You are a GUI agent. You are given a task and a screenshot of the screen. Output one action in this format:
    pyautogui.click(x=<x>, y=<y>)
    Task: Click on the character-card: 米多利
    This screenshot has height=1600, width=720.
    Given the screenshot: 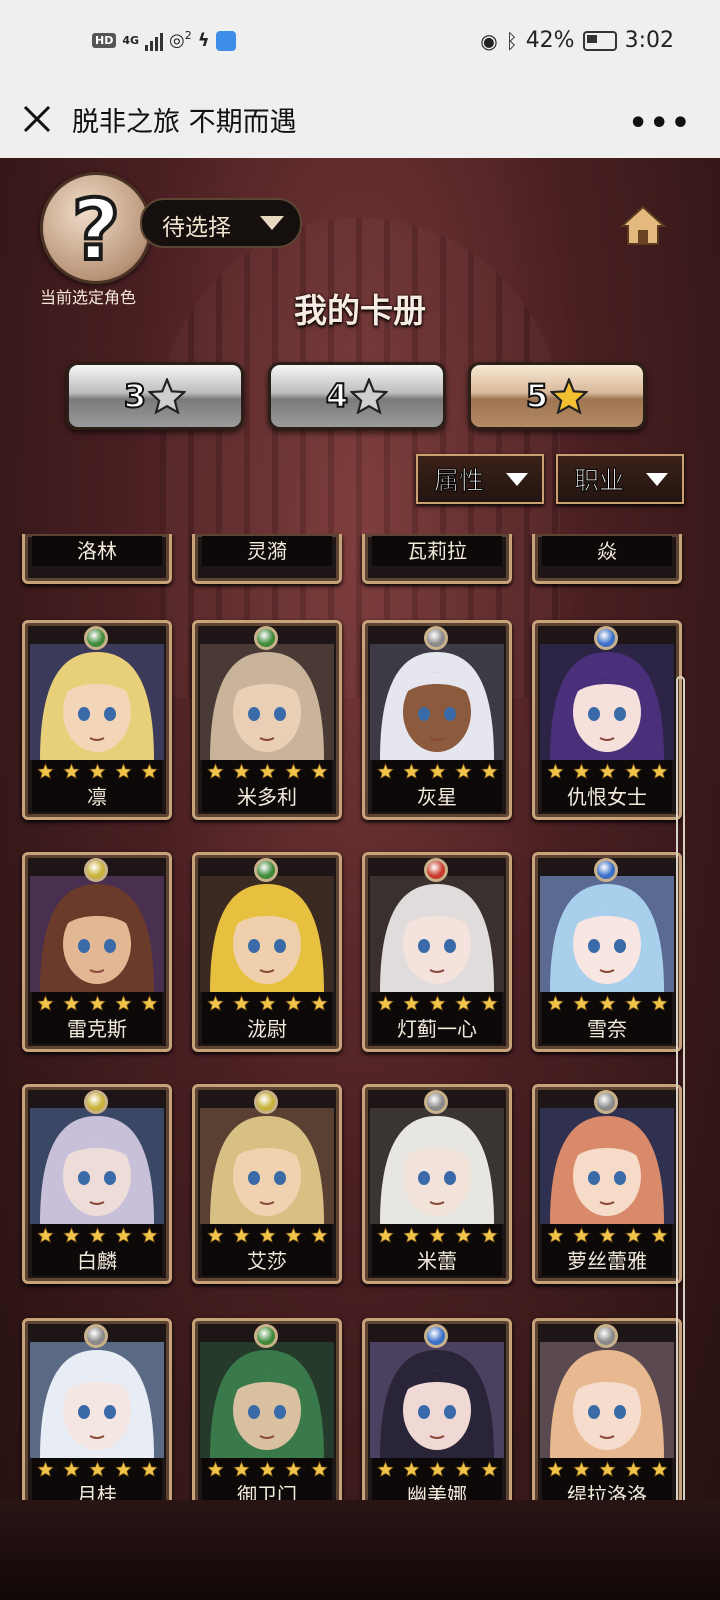 What is the action you would take?
    pyautogui.click(x=267, y=720)
    